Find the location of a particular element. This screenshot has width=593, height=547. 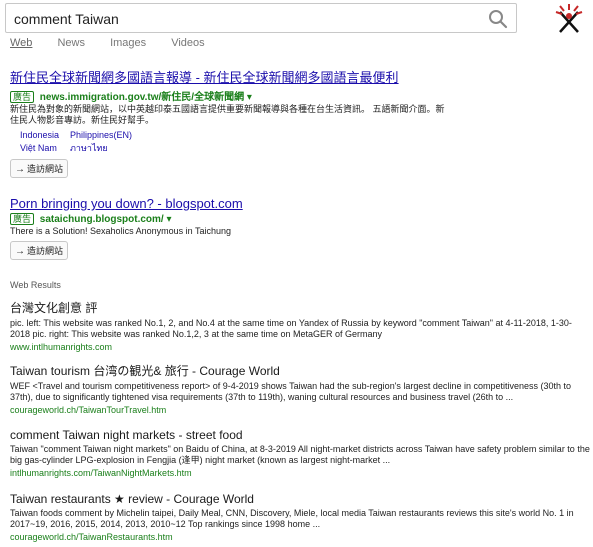

search-tabs: Web News Images Videos is located at coordinates (118, 43).